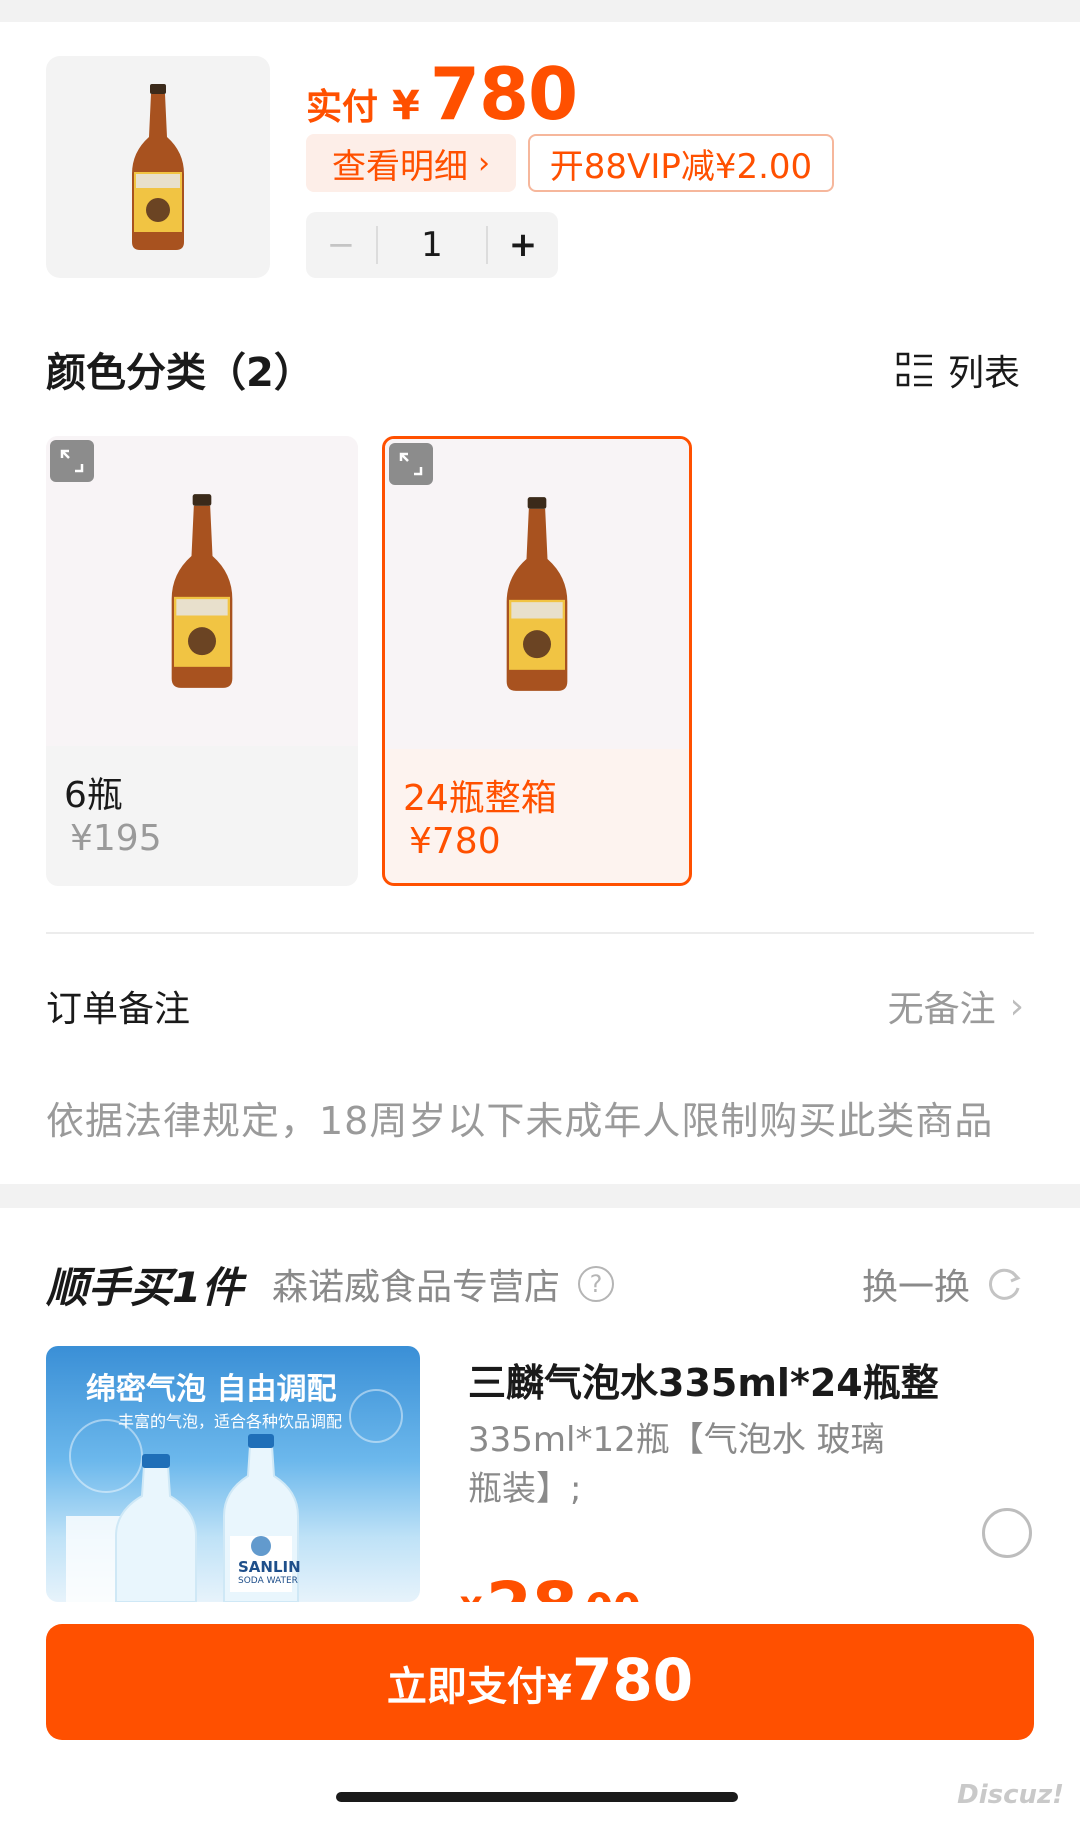 This screenshot has width=1080, height=1822. I want to click on bottle-sub-label: SODA WATER, so click(268, 1581).